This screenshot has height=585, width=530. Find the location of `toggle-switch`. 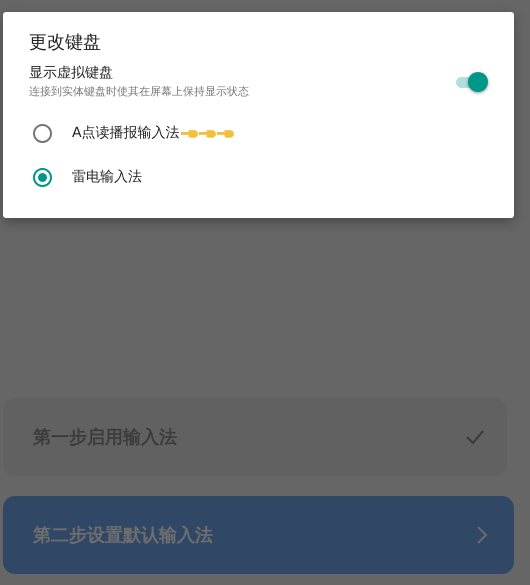

toggle-switch is located at coordinates (471, 81).